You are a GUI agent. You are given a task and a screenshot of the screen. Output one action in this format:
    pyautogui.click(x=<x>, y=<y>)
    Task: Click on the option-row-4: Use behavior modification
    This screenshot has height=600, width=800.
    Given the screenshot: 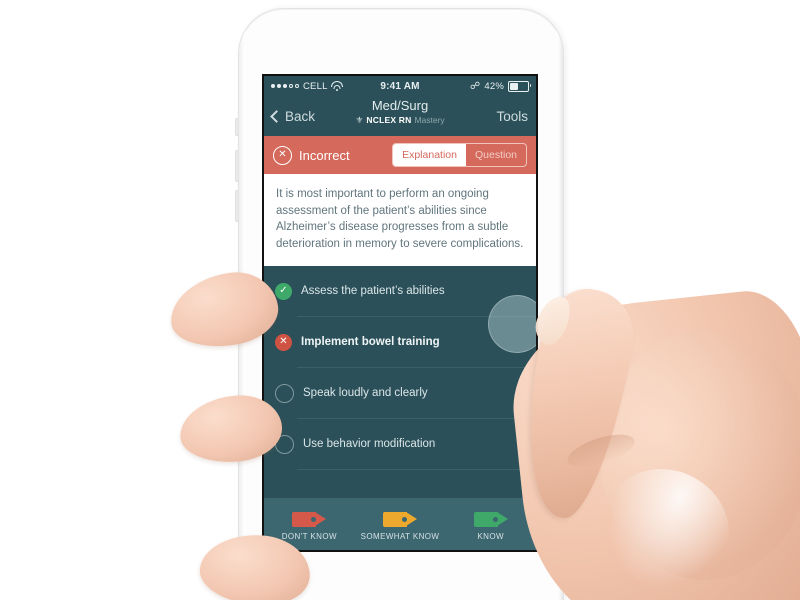 What is the action you would take?
    pyautogui.click(x=400, y=444)
    